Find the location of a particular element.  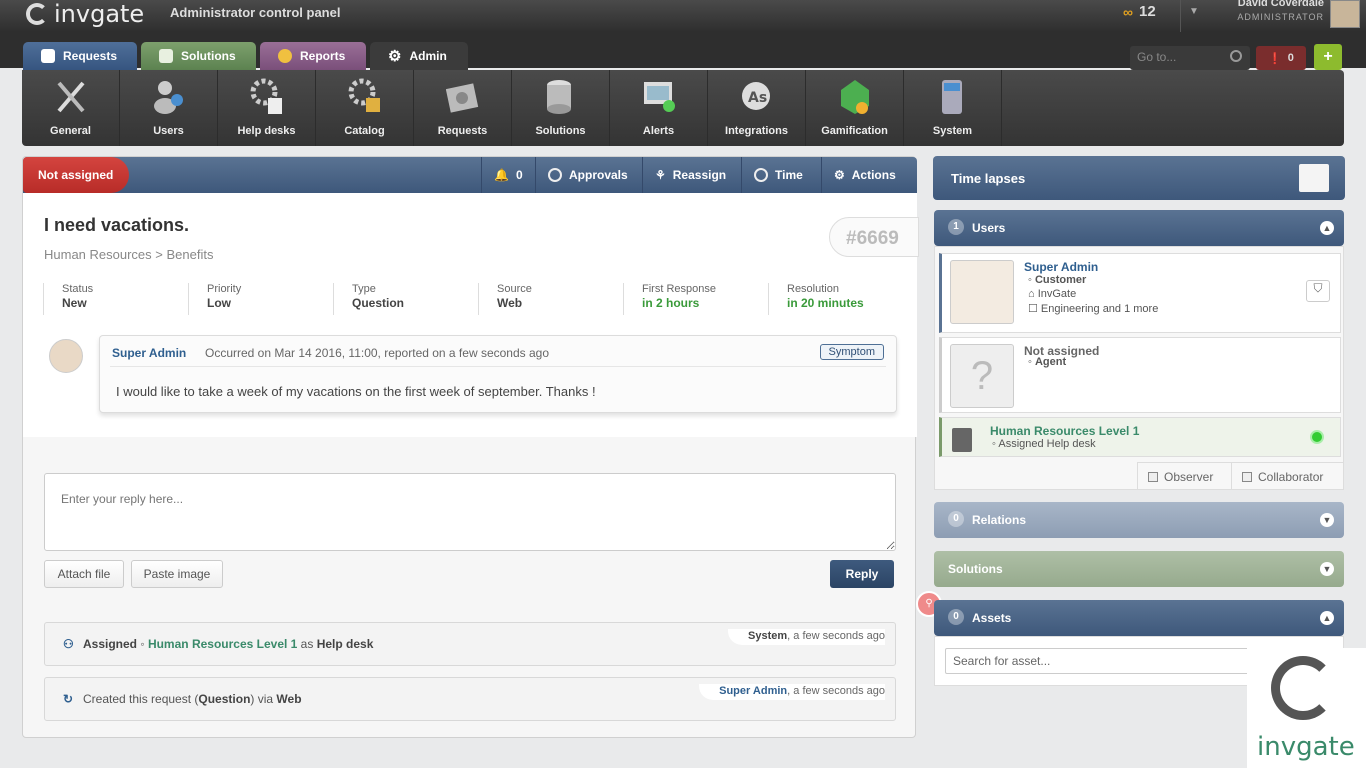

alerts-icon is located at coordinates (659, 97).